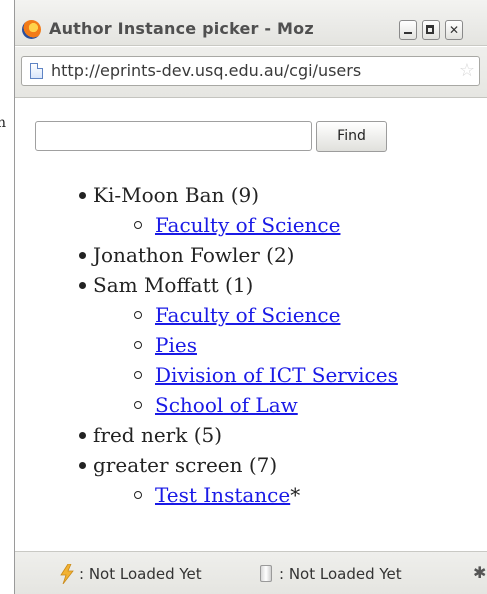 This screenshot has width=487, height=594. I want to click on author-item: greater screen (7) Test Instance*, so click(251, 480).